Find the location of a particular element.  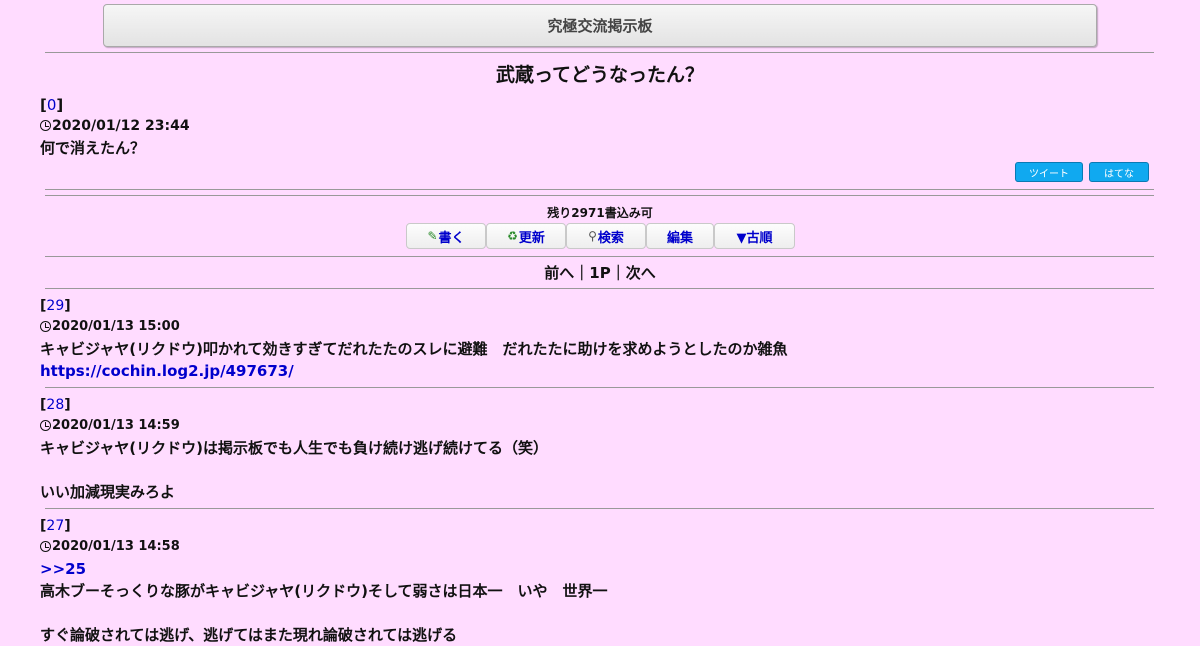

thread-title: 武蔵ってどうなったん？ is located at coordinates (600, 75).